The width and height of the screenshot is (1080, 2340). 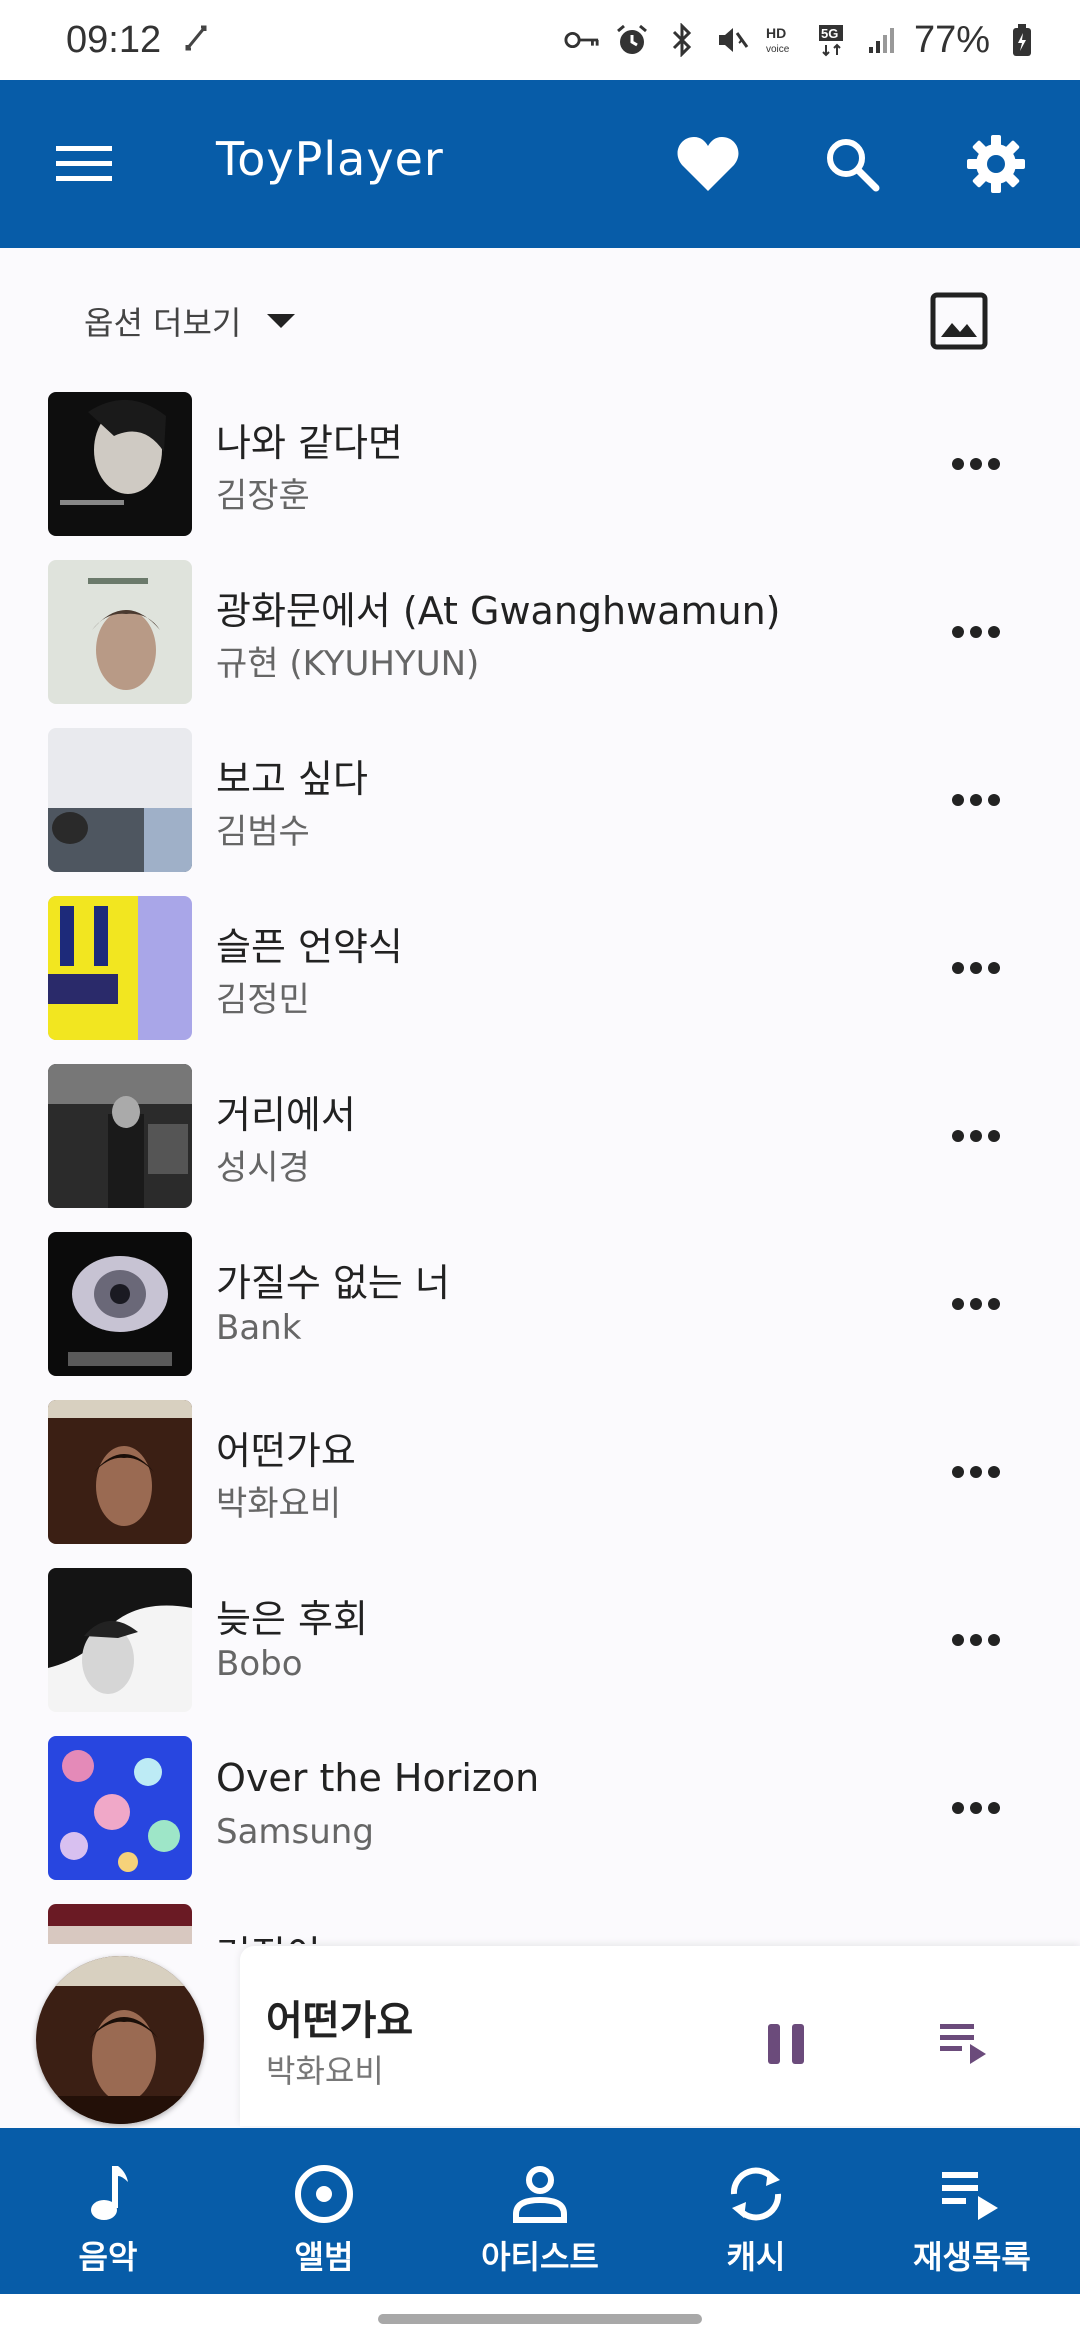 What do you see at coordinates (309, 947) in the screenshot?
I see `song-title: 슬픈 언약식` at bounding box center [309, 947].